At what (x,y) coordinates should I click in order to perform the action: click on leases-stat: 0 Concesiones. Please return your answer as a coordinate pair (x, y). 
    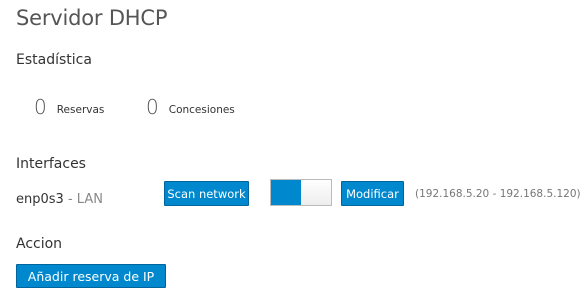
    Looking at the image, I should click on (190, 106).